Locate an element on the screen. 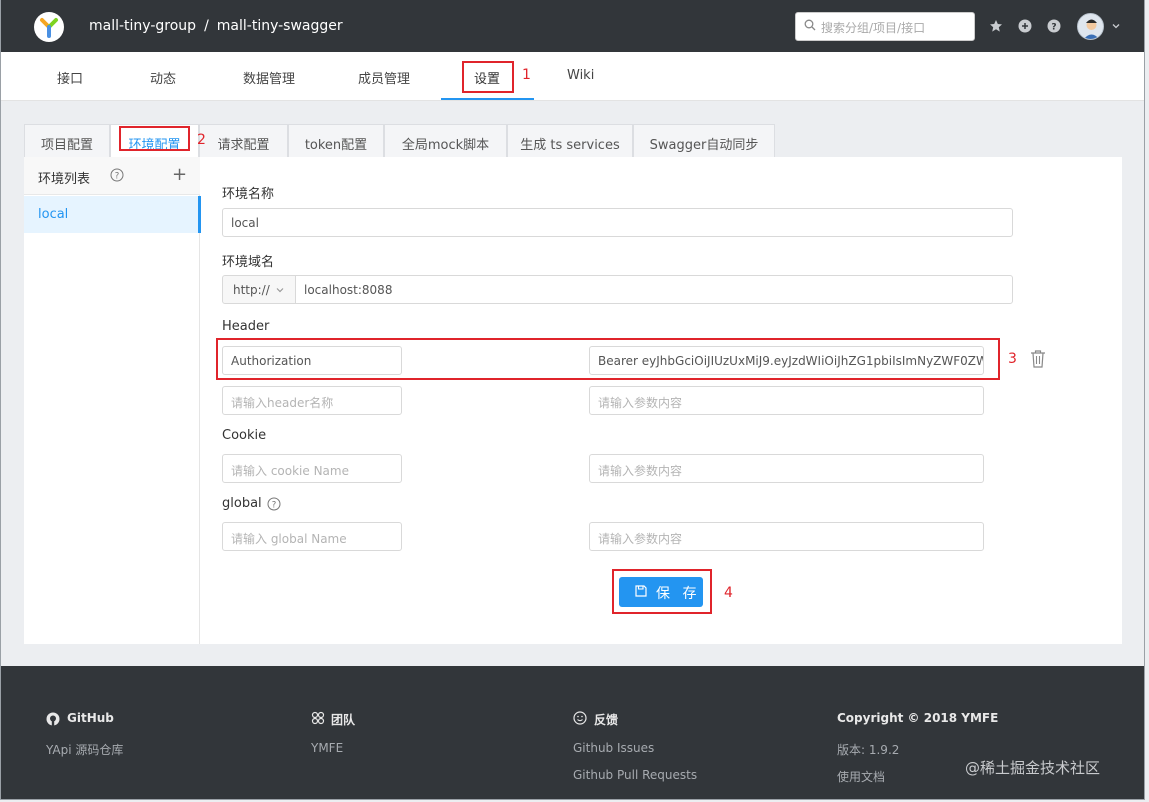  env-list: 环境列表 ? + local is located at coordinates (112, 400).